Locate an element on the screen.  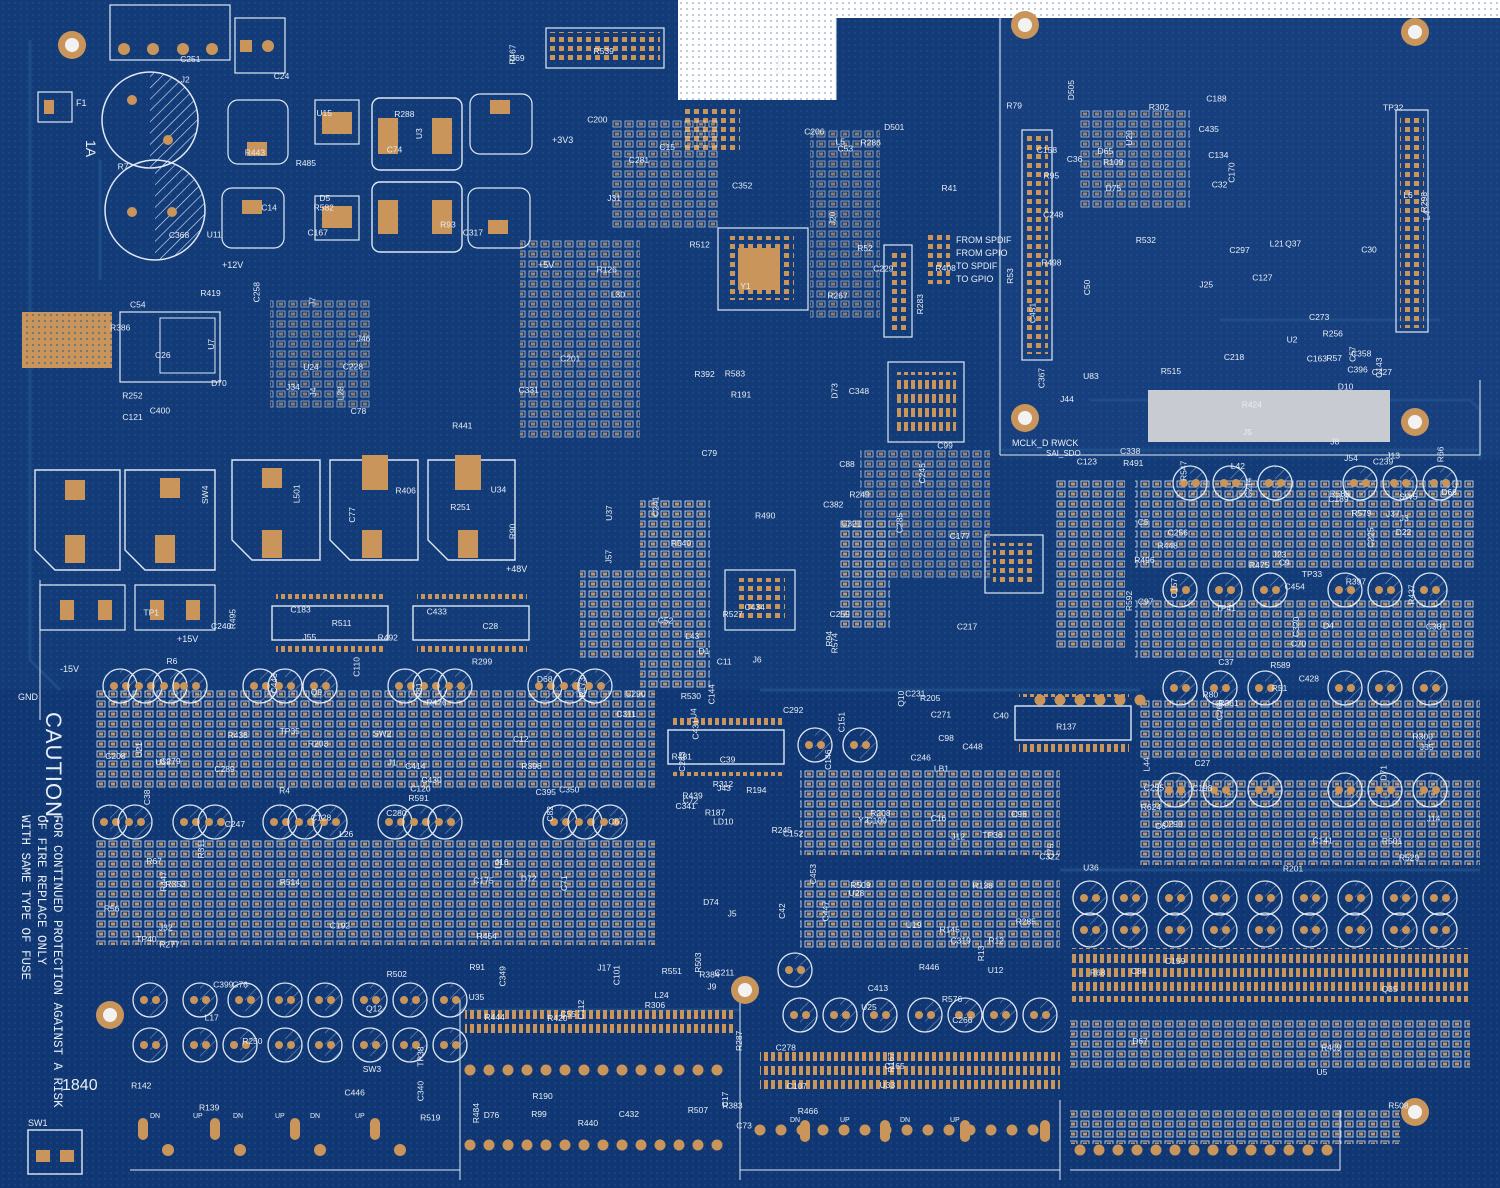
ref-designator: R424 is located at coordinates (1252, 404).